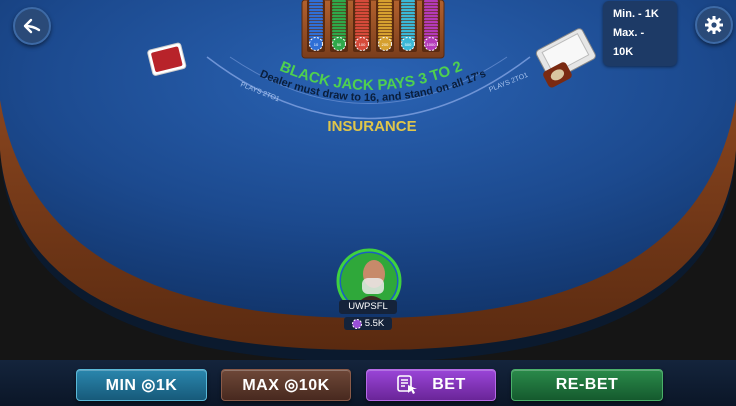 The height and width of the screenshot is (406, 736). What do you see at coordinates (408, 44) in the screenshot?
I see `chip-label-500: 500` at bounding box center [408, 44].